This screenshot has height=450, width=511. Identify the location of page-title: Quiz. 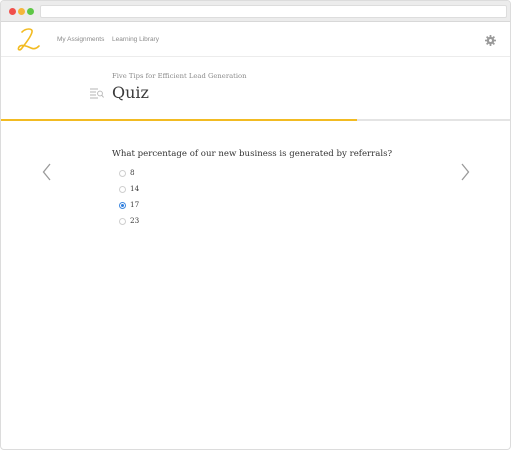
(130, 92).